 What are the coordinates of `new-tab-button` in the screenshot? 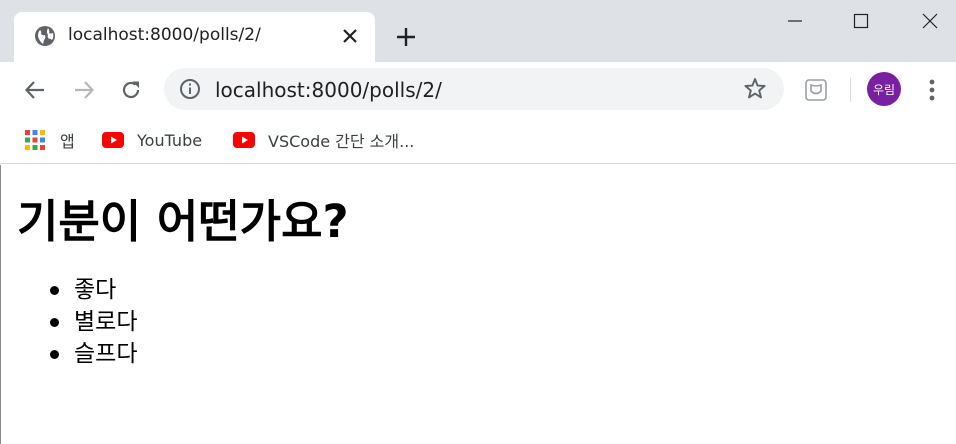 It's located at (406, 37).